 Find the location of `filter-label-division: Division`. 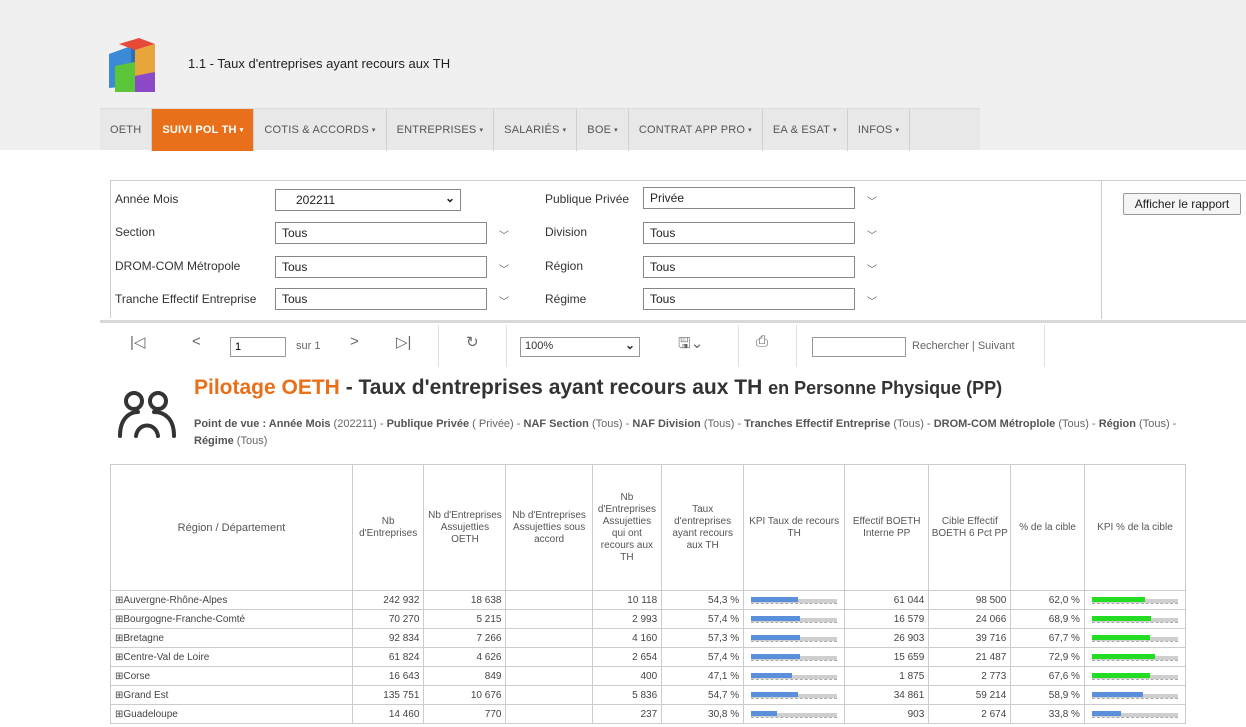

filter-label-division: Division is located at coordinates (566, 232).